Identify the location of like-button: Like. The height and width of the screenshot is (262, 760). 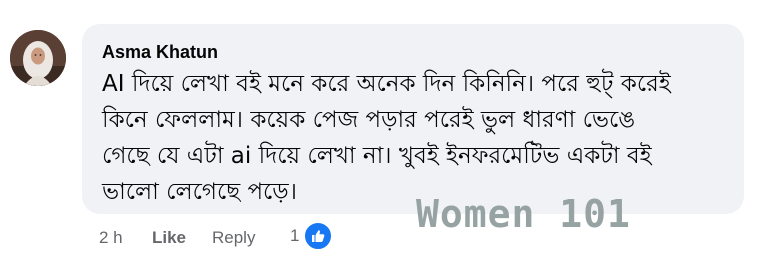
(169, 238).